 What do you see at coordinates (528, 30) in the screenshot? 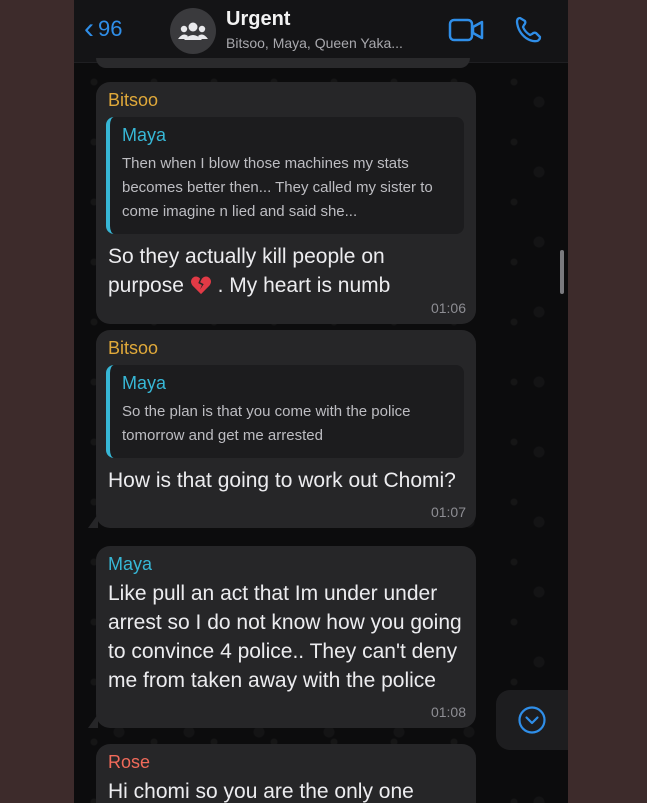
I see `phone-icon` at bounding box center [528, 30].